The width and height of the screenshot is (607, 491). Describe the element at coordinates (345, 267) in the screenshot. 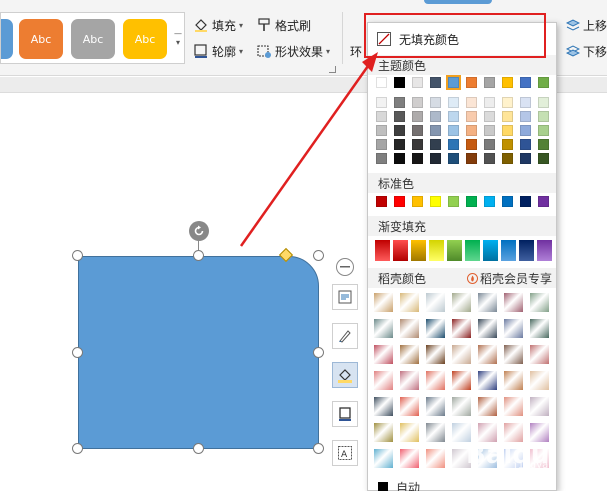

I see `collapse-toolbar-button` at that location.